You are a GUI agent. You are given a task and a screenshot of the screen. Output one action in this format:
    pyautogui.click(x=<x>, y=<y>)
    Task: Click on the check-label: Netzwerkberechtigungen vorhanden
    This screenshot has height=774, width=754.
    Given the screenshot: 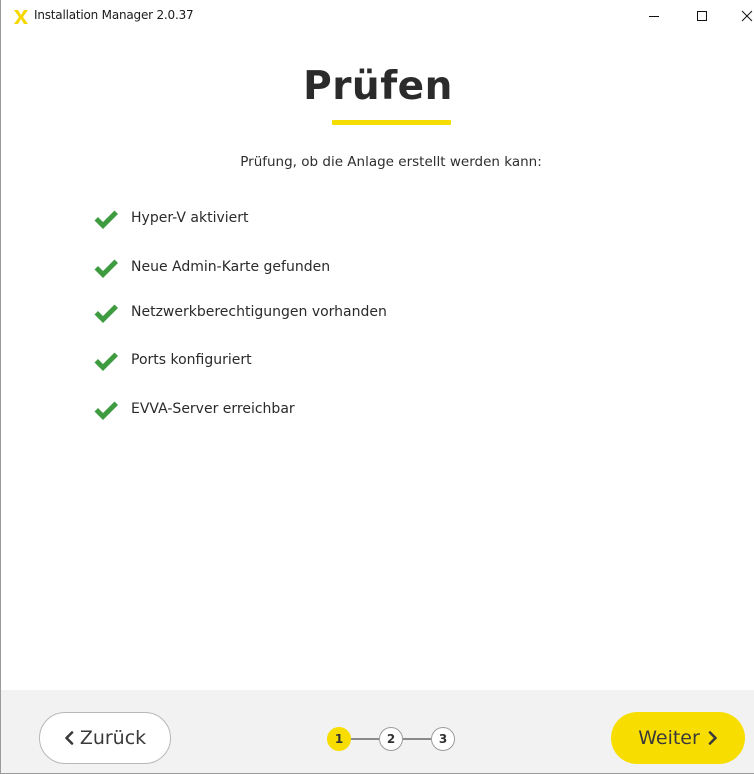 What is the action you would take?
    pyautogui.click(x=259, y=312)
    